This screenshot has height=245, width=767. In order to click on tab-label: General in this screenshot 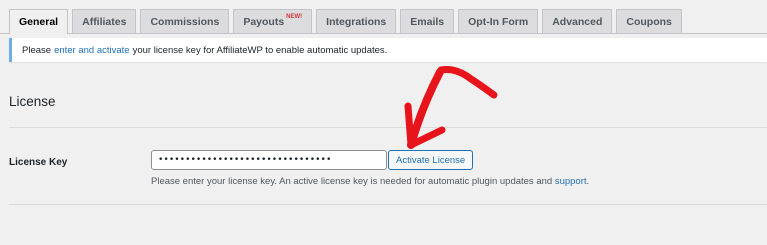, I will do `click(39, 22)`.